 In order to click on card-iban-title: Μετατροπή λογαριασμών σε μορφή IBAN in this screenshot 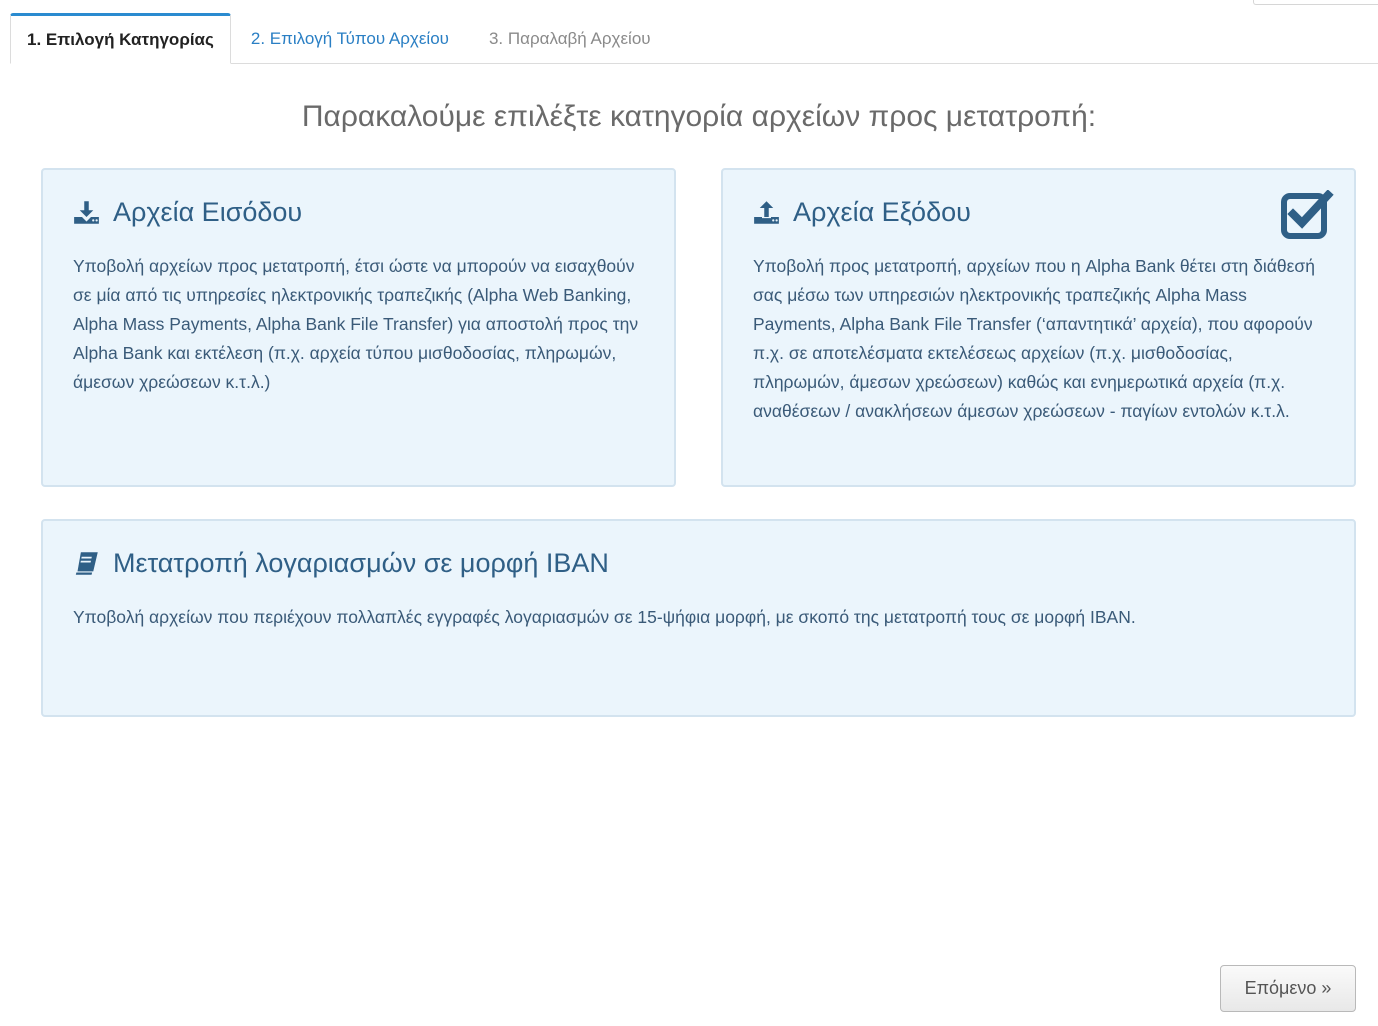, I will do `click(361, 563)`.